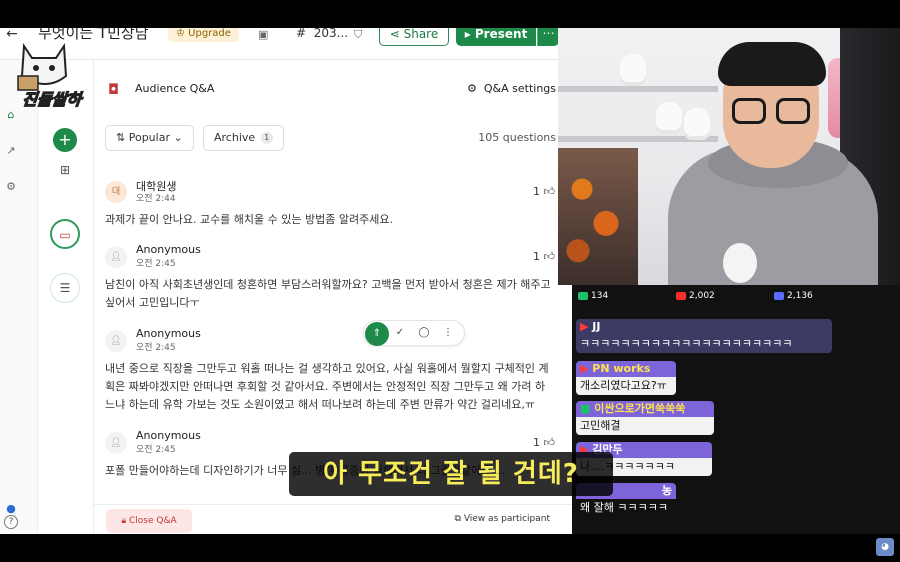  I want to click on chat-text: ㅋㅋㅋㅋㅋㅋㅋㅋㅋㅋㅋㅋㅋㅋㅋㅋㅋㅋㅋㅋㅋ, so click(704, 344).